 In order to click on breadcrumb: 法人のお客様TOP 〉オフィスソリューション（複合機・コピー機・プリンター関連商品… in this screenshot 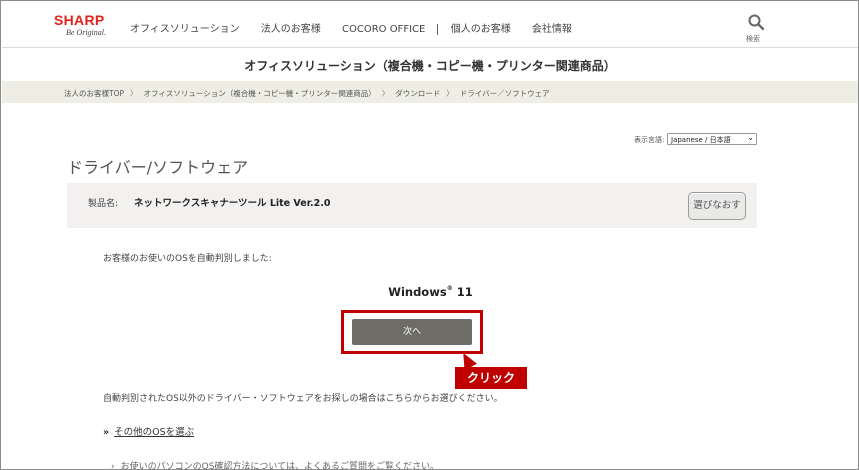, I will do `click(430, 92)`.